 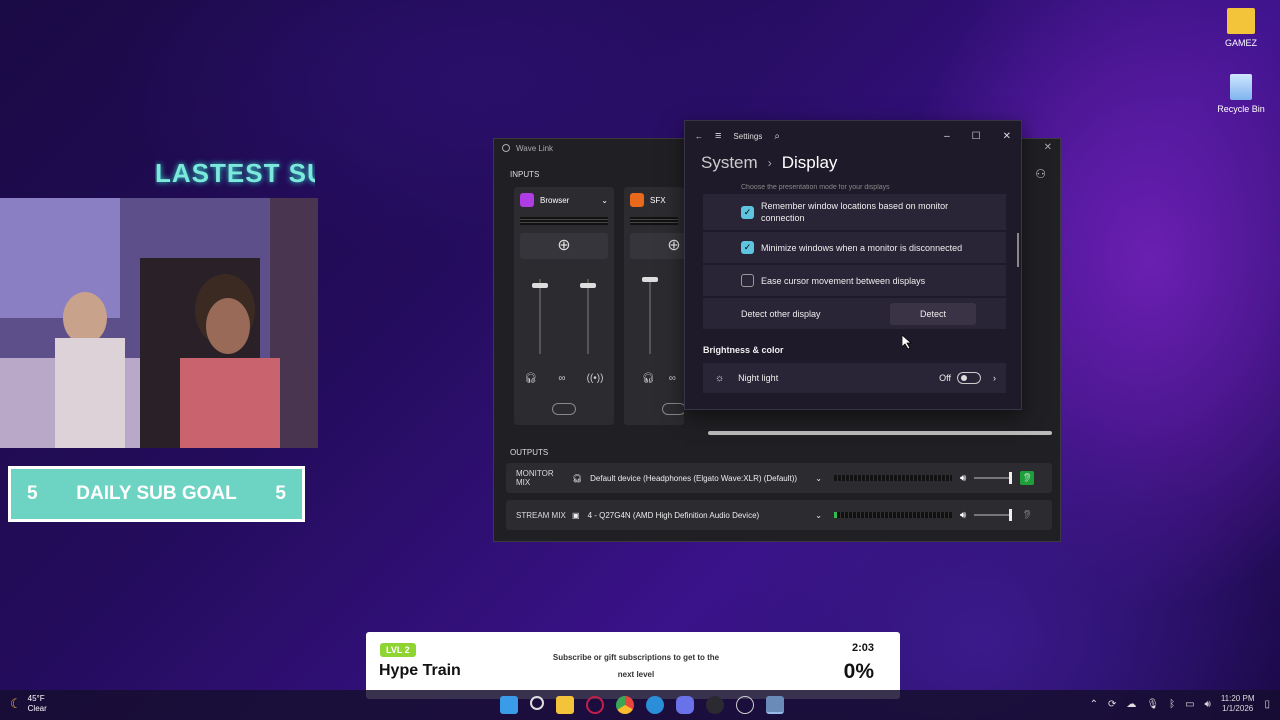 I want to click on volume-icon: 🔊︎, so click(x=1208, y=704).